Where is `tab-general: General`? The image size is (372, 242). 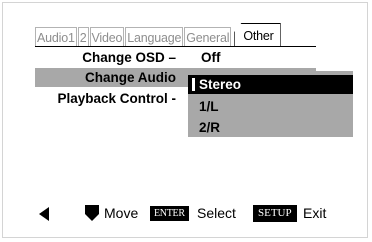
tab-general: General is located at coordinates (208, 37).